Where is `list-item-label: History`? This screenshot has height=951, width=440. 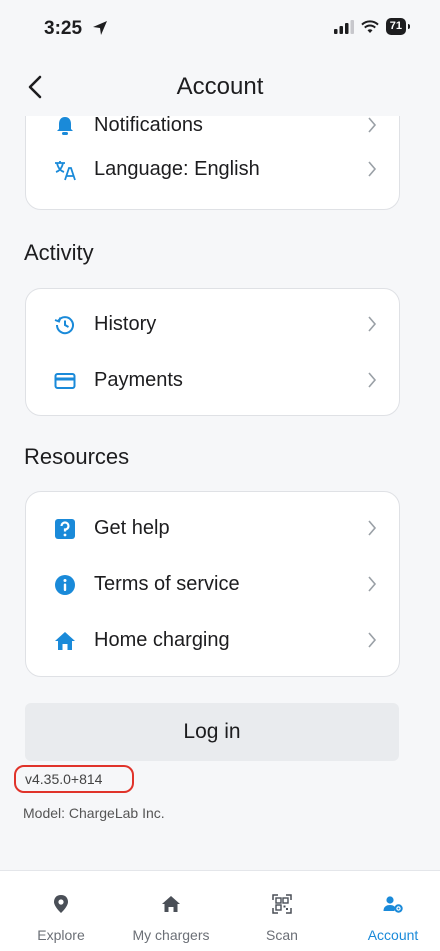
list-item-label: History is located at coordinates (125, 324).